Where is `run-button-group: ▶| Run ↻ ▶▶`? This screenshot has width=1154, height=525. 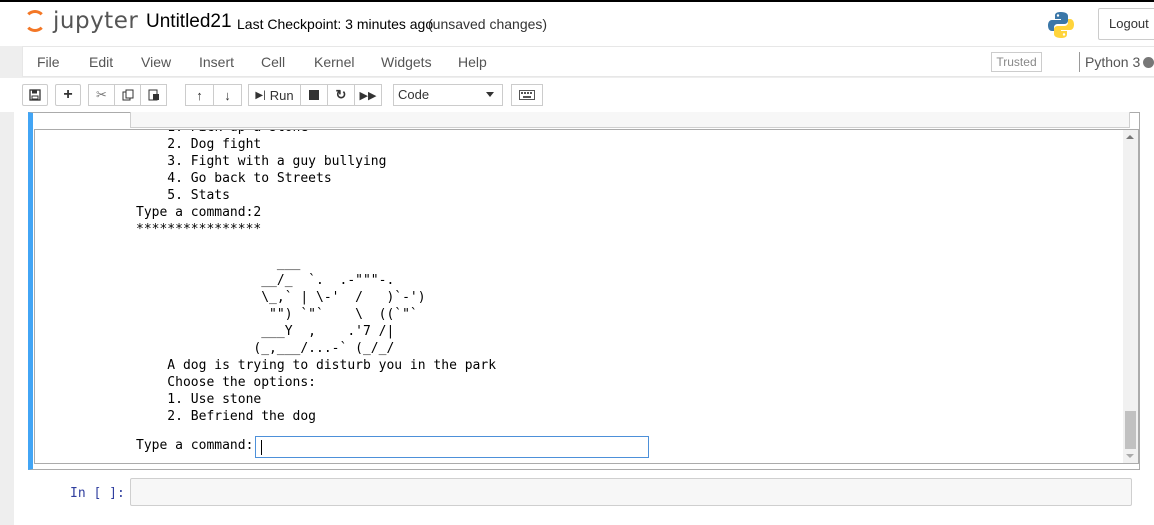 run-button-group: ▶| Run ↻ ▶▶ is located at coordinates (315, 95).